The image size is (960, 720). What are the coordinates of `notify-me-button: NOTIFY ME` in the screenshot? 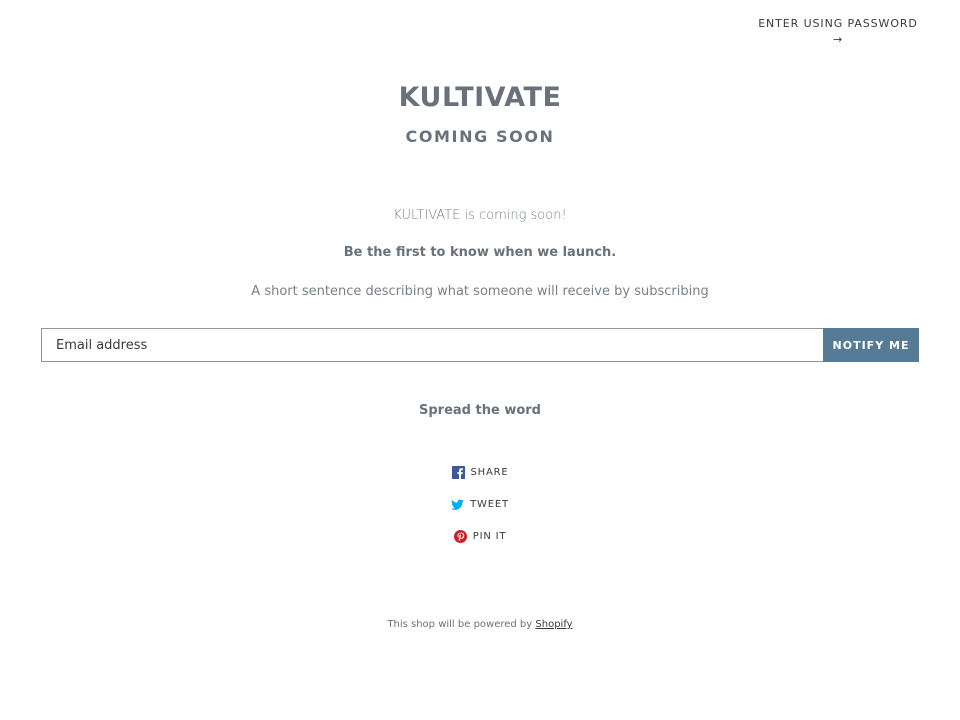 It's located at (871, 345).